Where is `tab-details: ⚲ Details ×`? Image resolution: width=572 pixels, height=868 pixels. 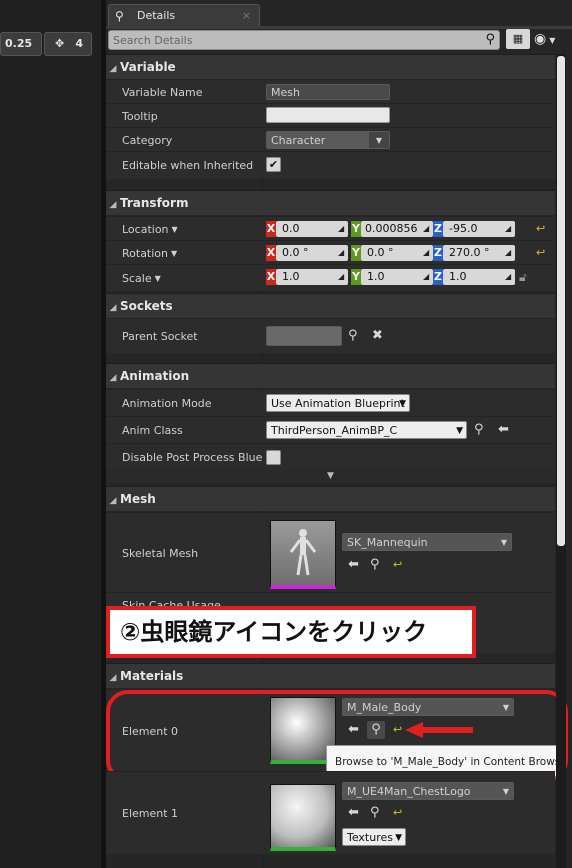
tab-details: ⚲ Details × is located at coordinates (184, 15).